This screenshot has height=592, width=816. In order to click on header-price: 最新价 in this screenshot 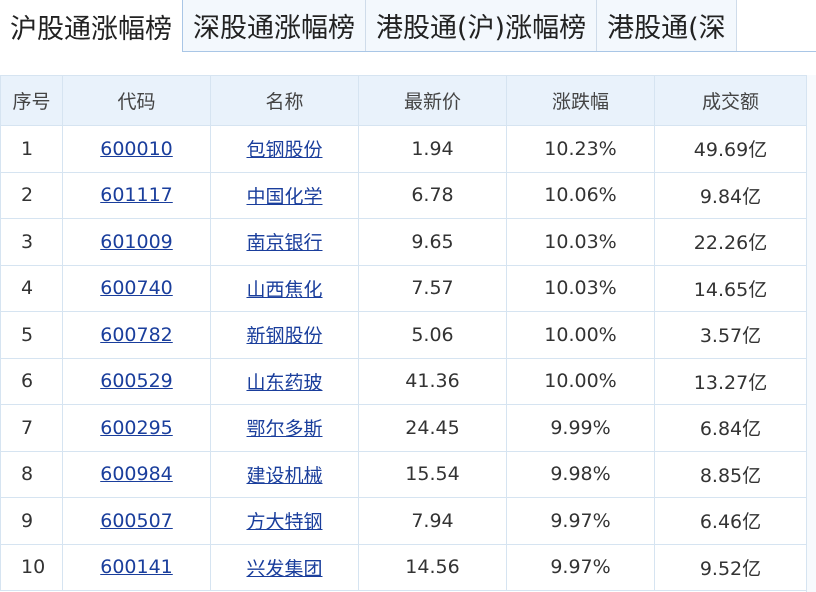, I will do `click(432, 100)`.